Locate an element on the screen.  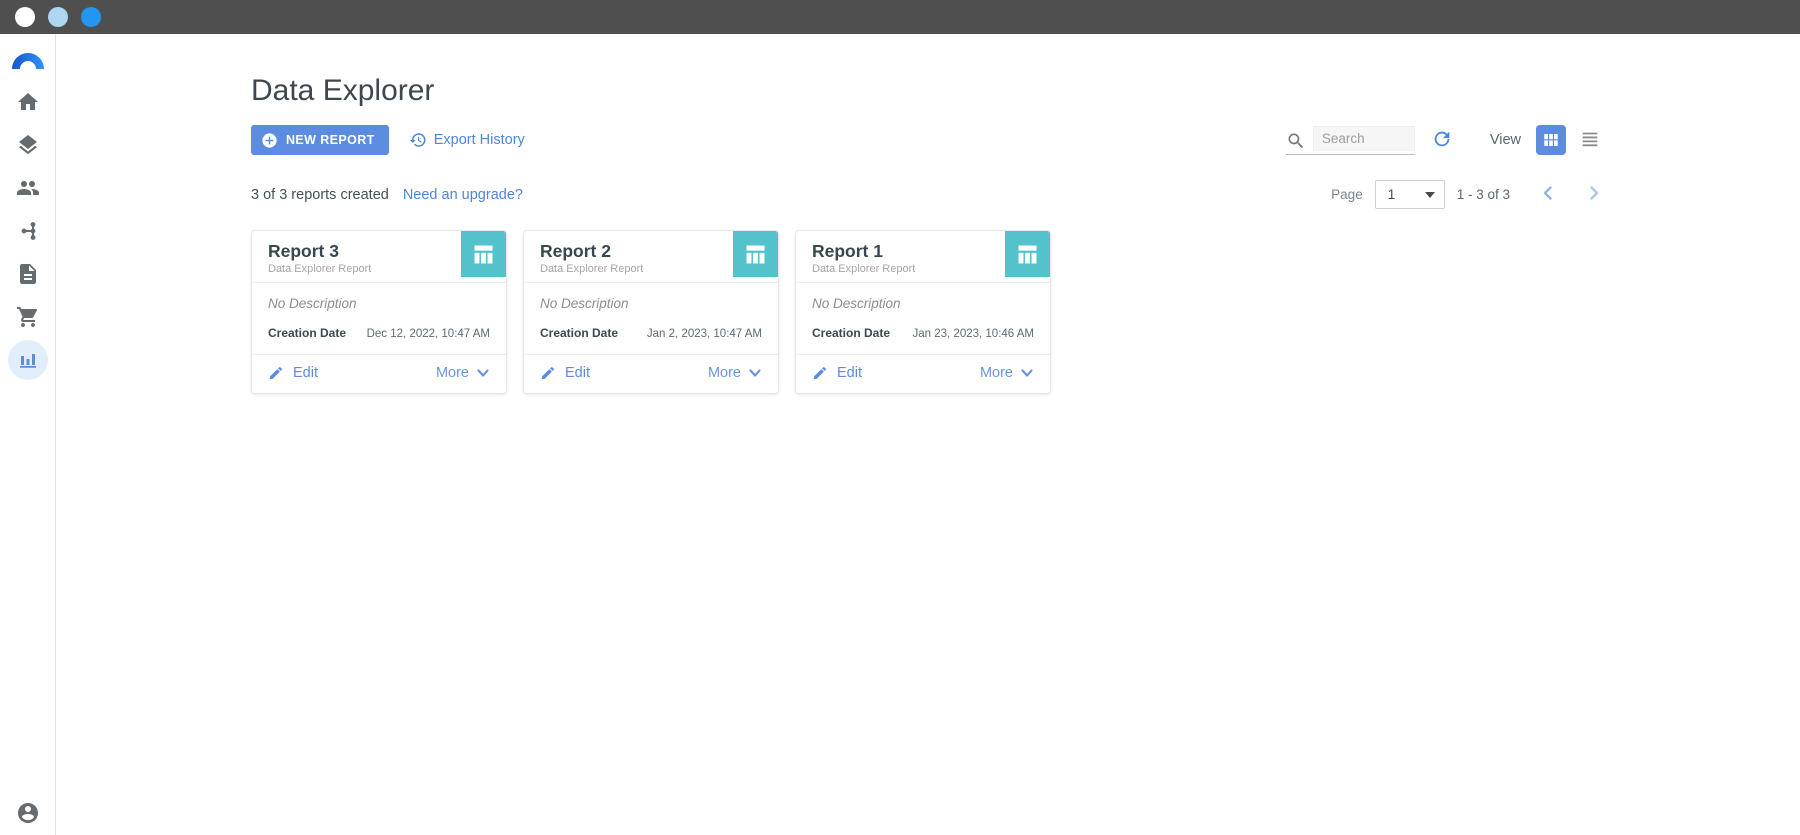
view-label: View is located at coordinates (1505, 140).